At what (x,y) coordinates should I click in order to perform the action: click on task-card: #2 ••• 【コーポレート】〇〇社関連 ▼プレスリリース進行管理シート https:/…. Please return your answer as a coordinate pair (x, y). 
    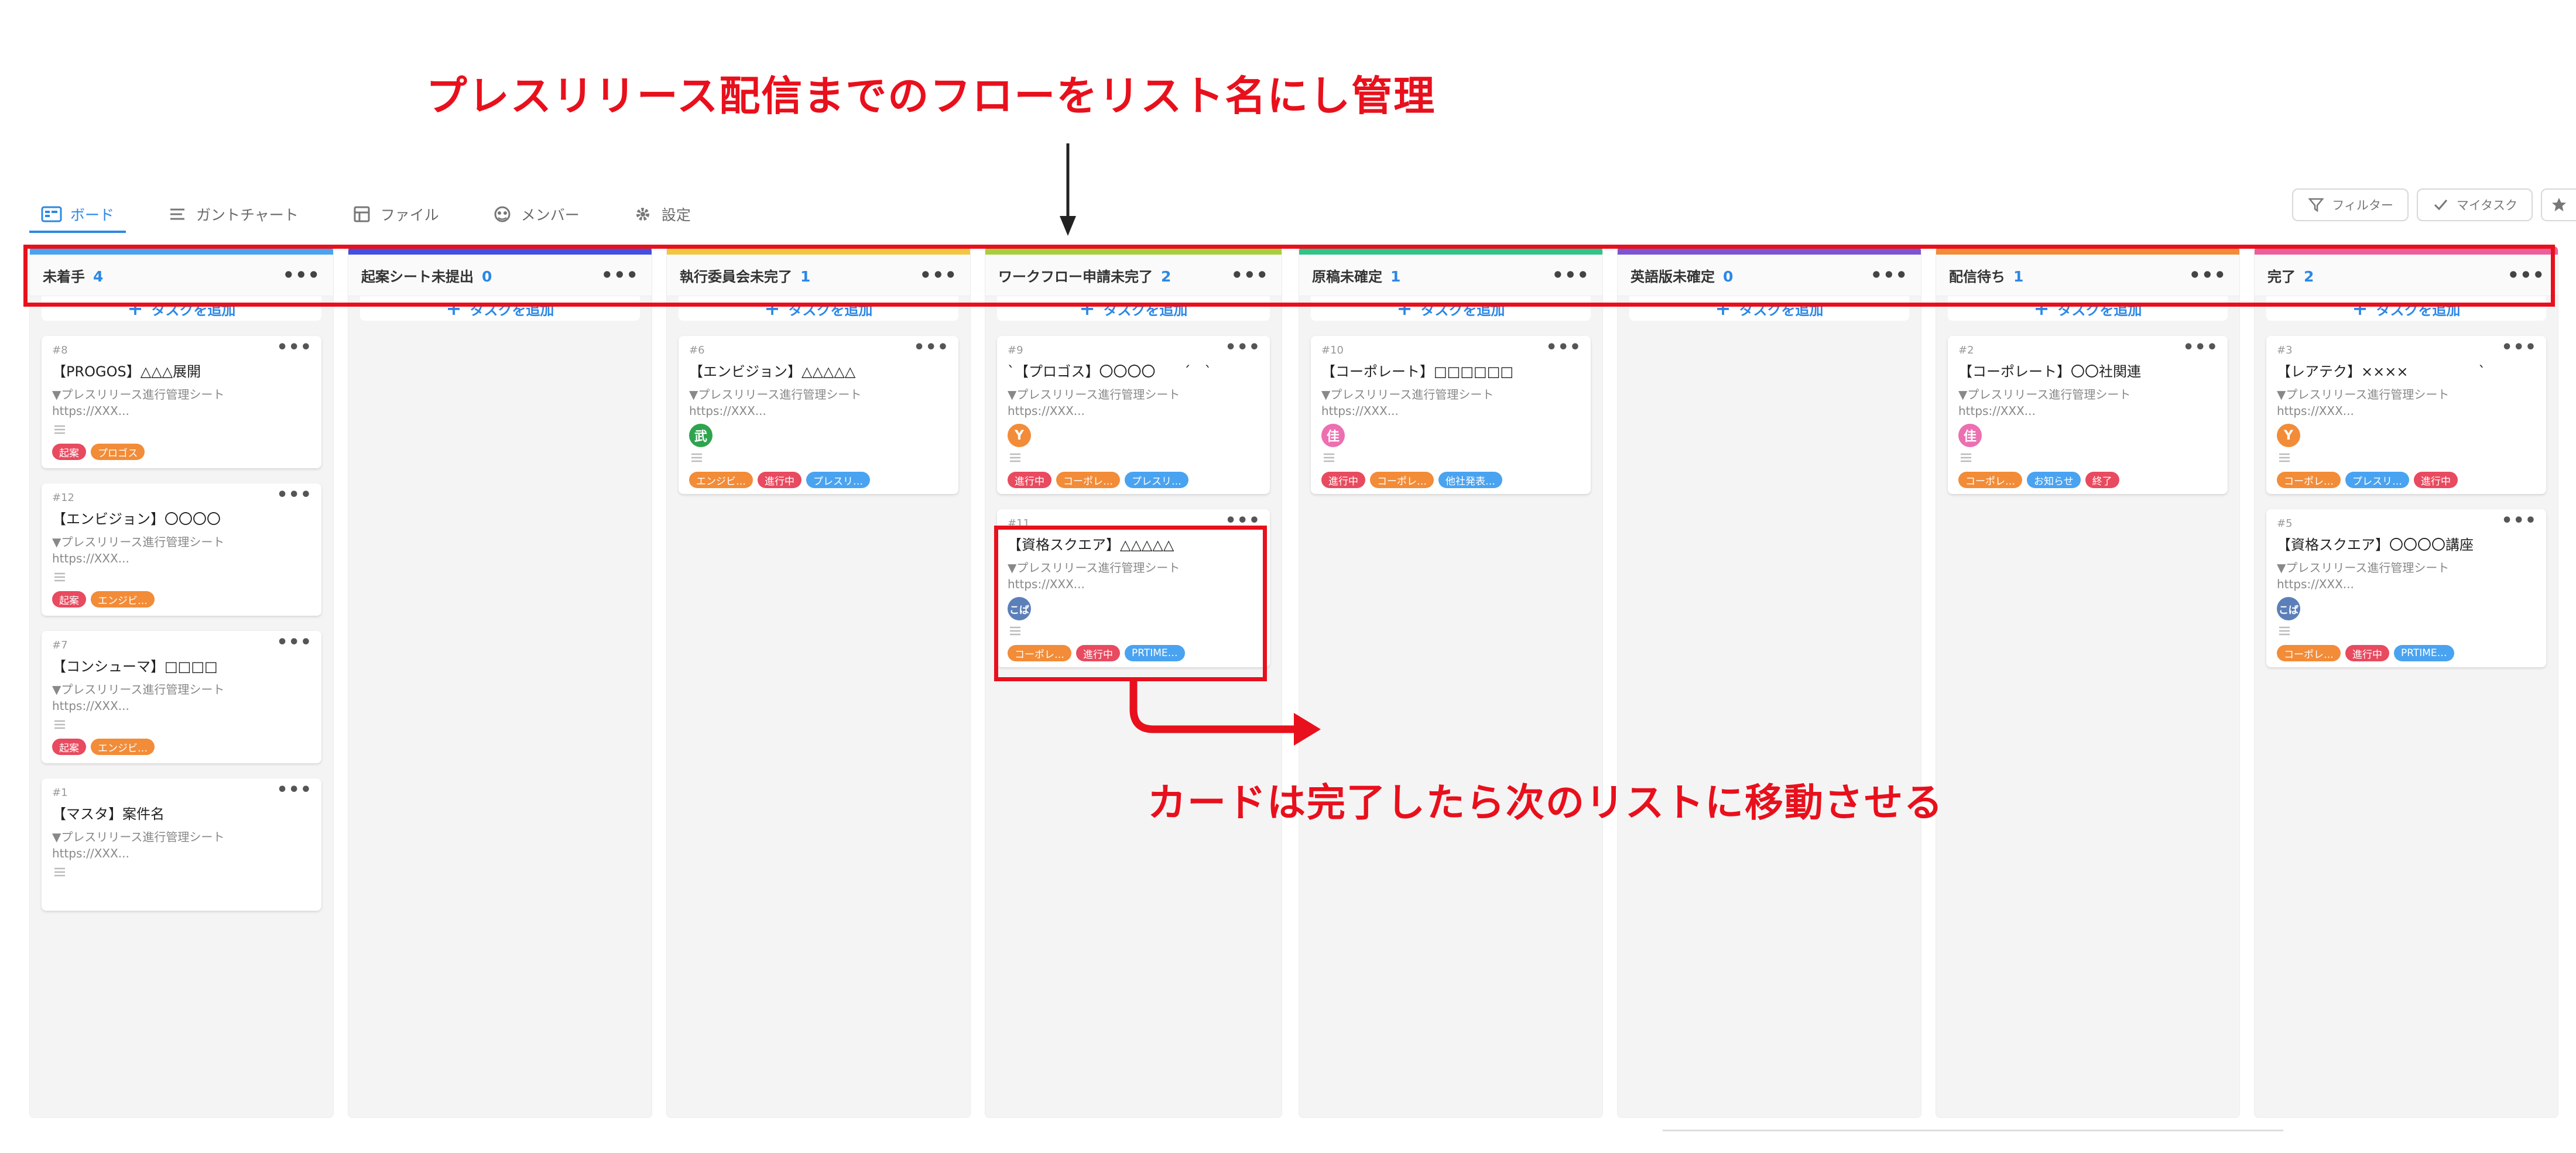
    Looking at the image, I should click on (2088, 415).